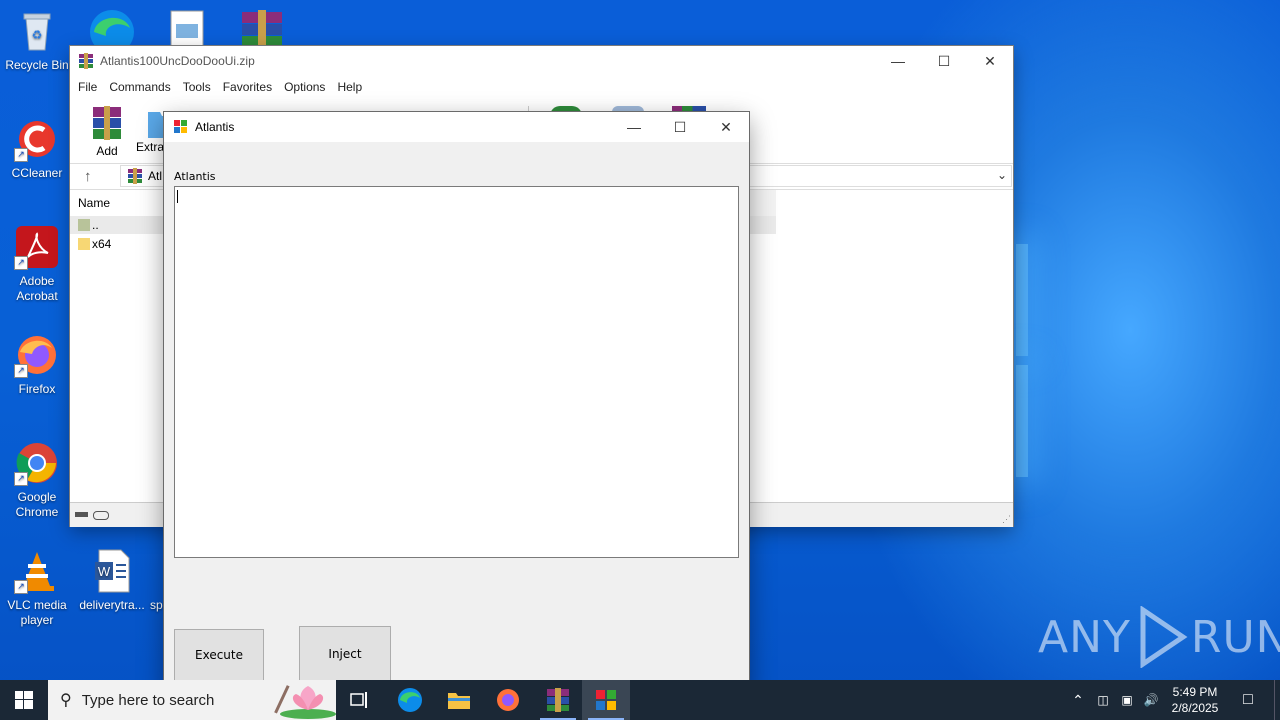 Image resolution: width=1280 pixels, height=720 pixels. Describe the element at coordinates (94, 203) in the screenshot. I see `column-header-name: Name` at that location.